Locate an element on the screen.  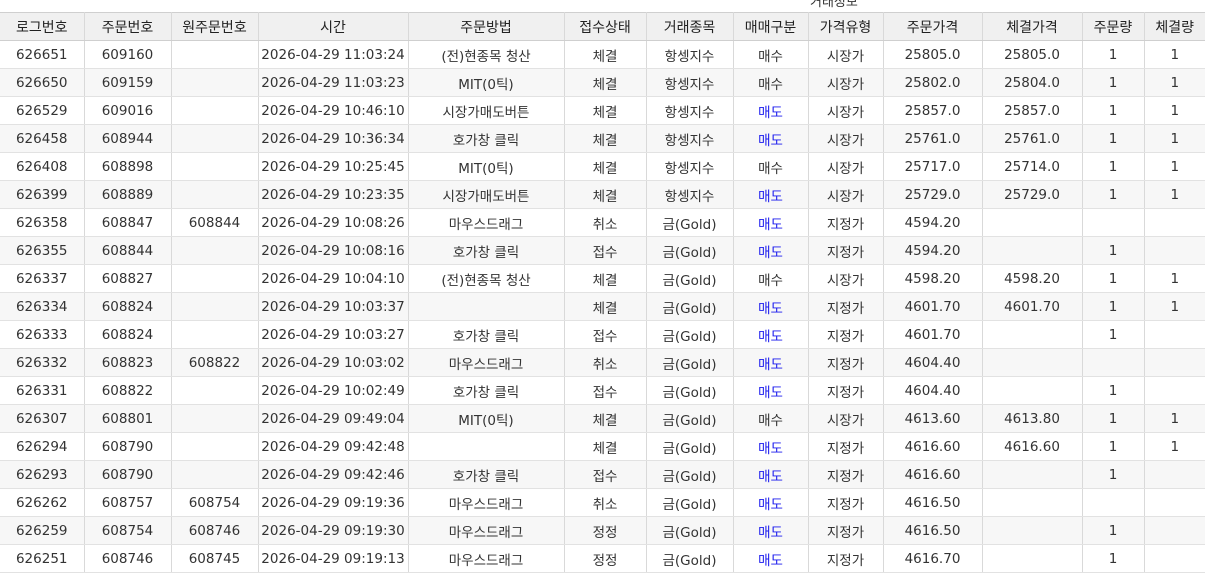
cell-time: 2026-04-29 09:19:13 is located at coordinates (333, 558).